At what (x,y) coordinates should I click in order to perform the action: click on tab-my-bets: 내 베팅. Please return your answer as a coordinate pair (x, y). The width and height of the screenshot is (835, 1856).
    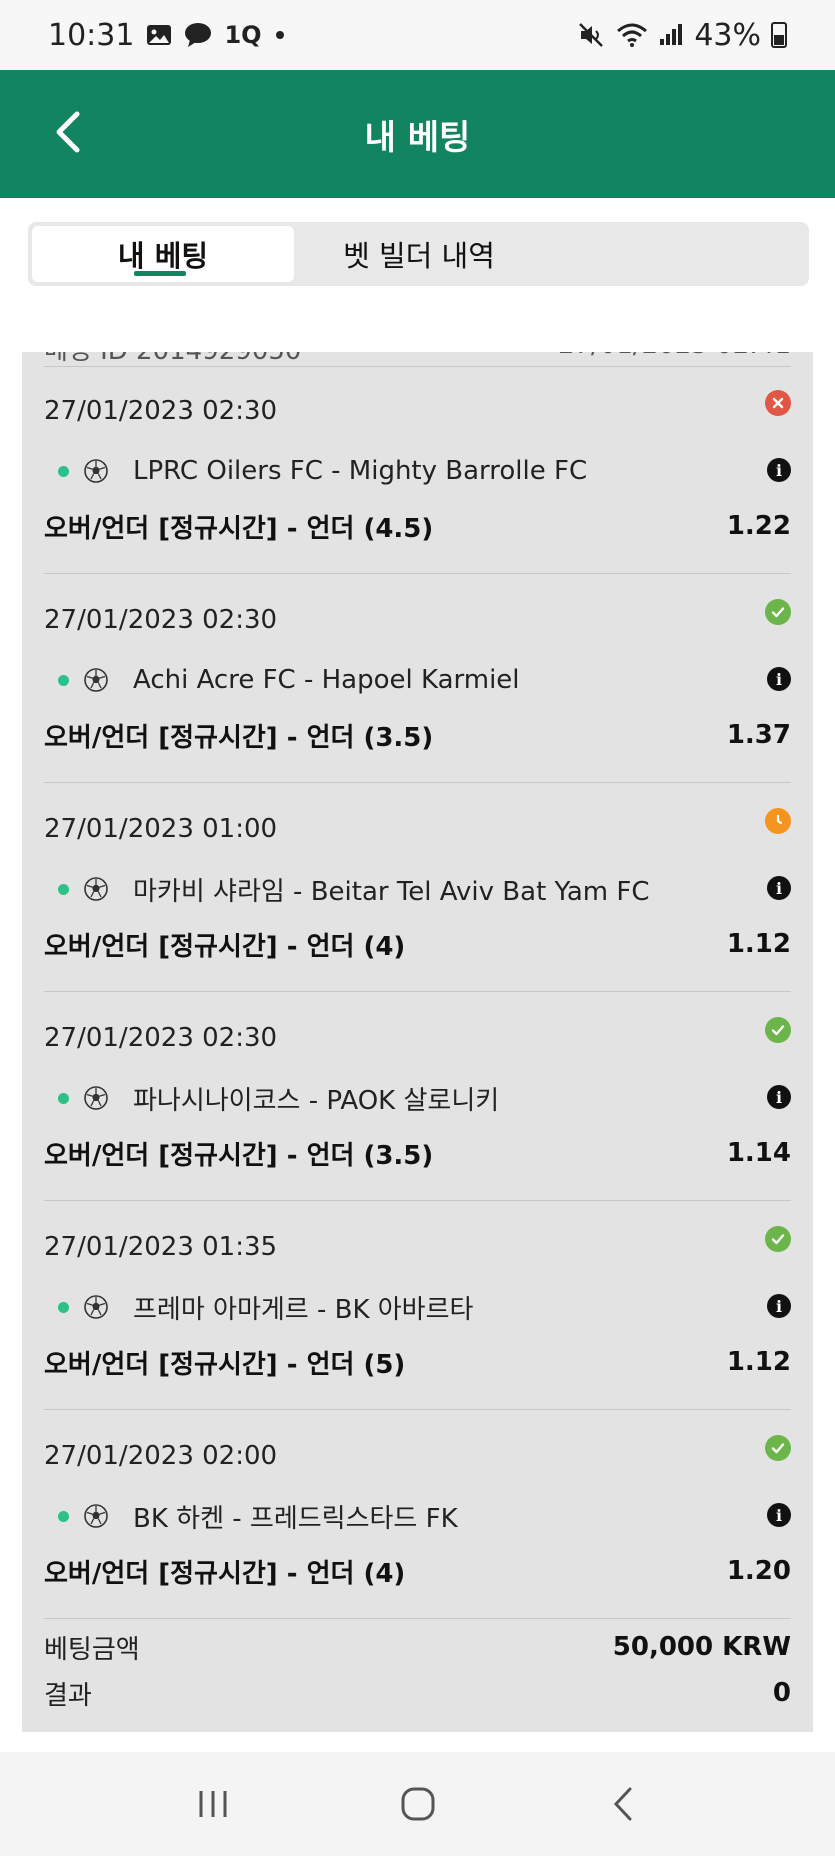
    Looking at the image, I should click on (163, 254).